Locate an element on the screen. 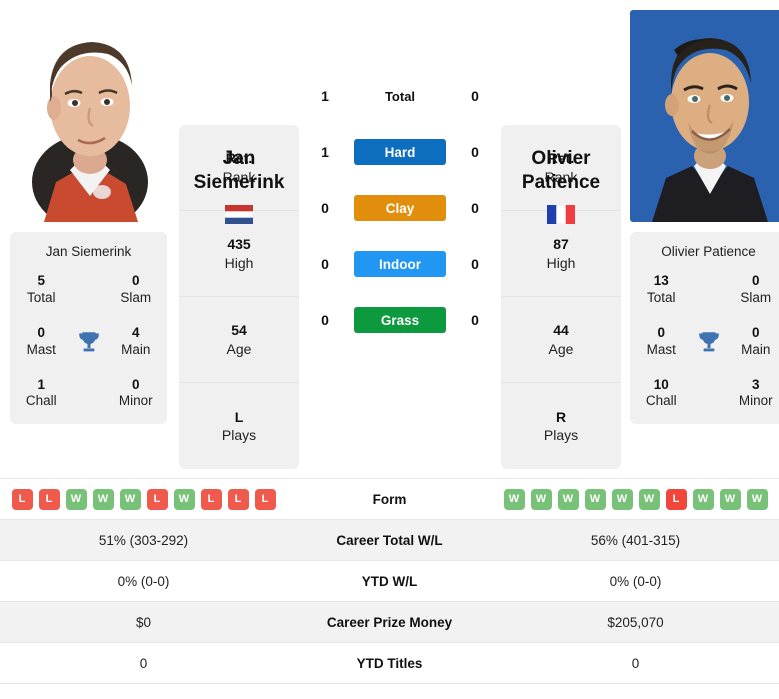 The width and height of the screenshot is (779, 699). surface-label-grass: Grass is located at coordinates (400, 320).